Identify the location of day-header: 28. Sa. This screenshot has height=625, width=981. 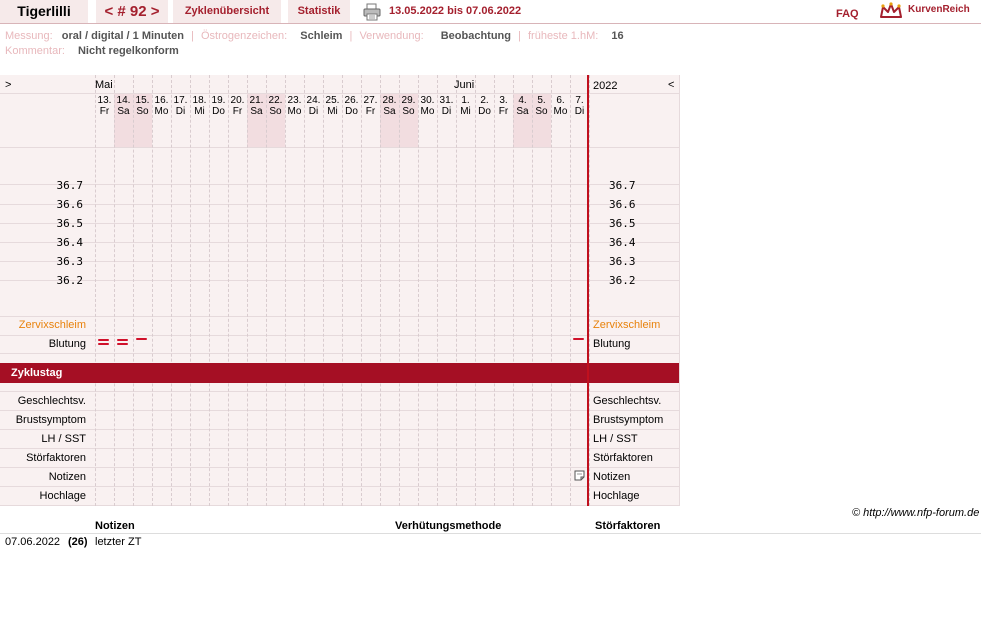
(389, 106).